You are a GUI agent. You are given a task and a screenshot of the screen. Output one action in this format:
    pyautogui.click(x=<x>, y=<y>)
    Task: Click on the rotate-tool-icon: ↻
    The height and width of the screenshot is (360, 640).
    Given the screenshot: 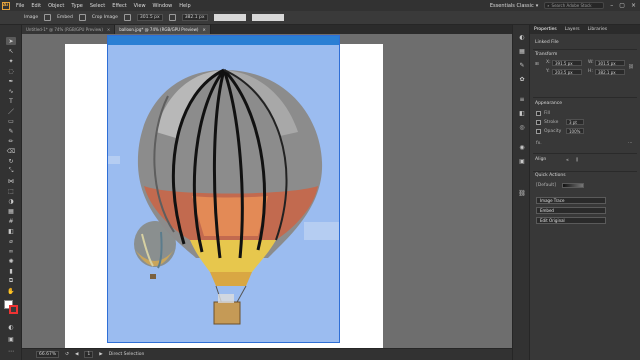 What is the action you would take?
    pyautogui.click(x=11, y=161)
    